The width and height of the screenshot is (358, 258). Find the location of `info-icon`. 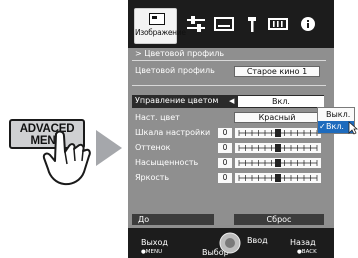

info-icon is located at coordinates (308, 24).